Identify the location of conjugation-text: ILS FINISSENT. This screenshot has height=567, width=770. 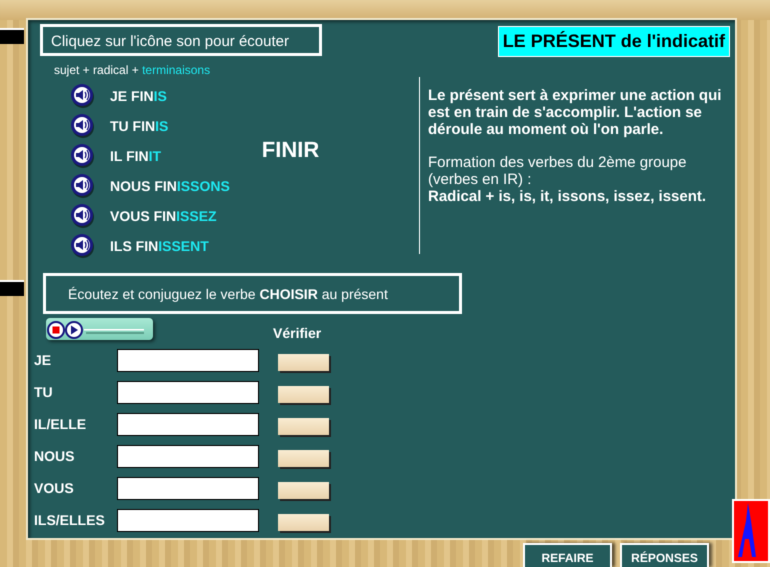
(159, 246).